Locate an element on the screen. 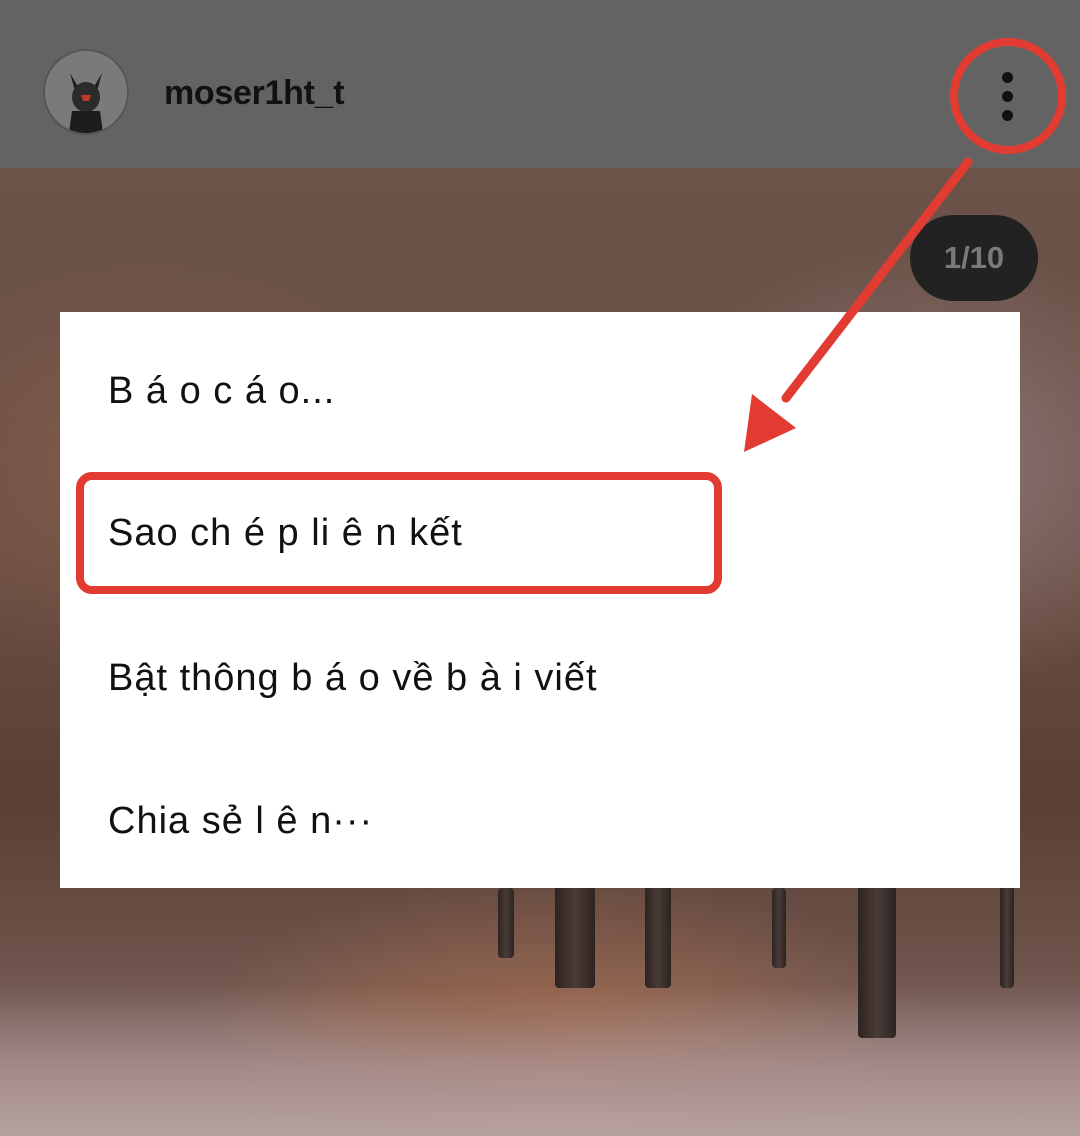  annotation-arrow is located at coordinates (858, 304).